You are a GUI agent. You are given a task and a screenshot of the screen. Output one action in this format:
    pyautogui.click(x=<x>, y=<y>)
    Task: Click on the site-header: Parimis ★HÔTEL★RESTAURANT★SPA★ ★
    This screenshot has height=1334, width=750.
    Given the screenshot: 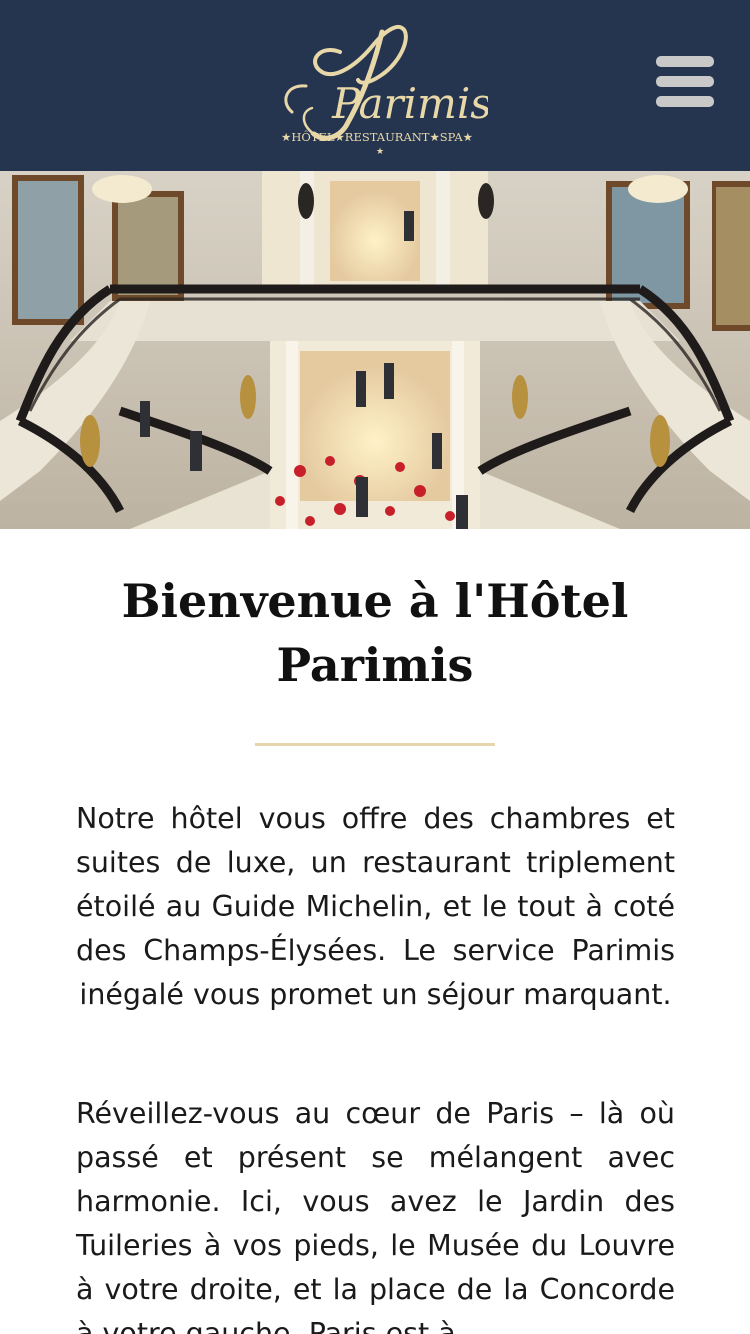 What is the action you would take?
    pyautogui.click(x=375, y=85)
    